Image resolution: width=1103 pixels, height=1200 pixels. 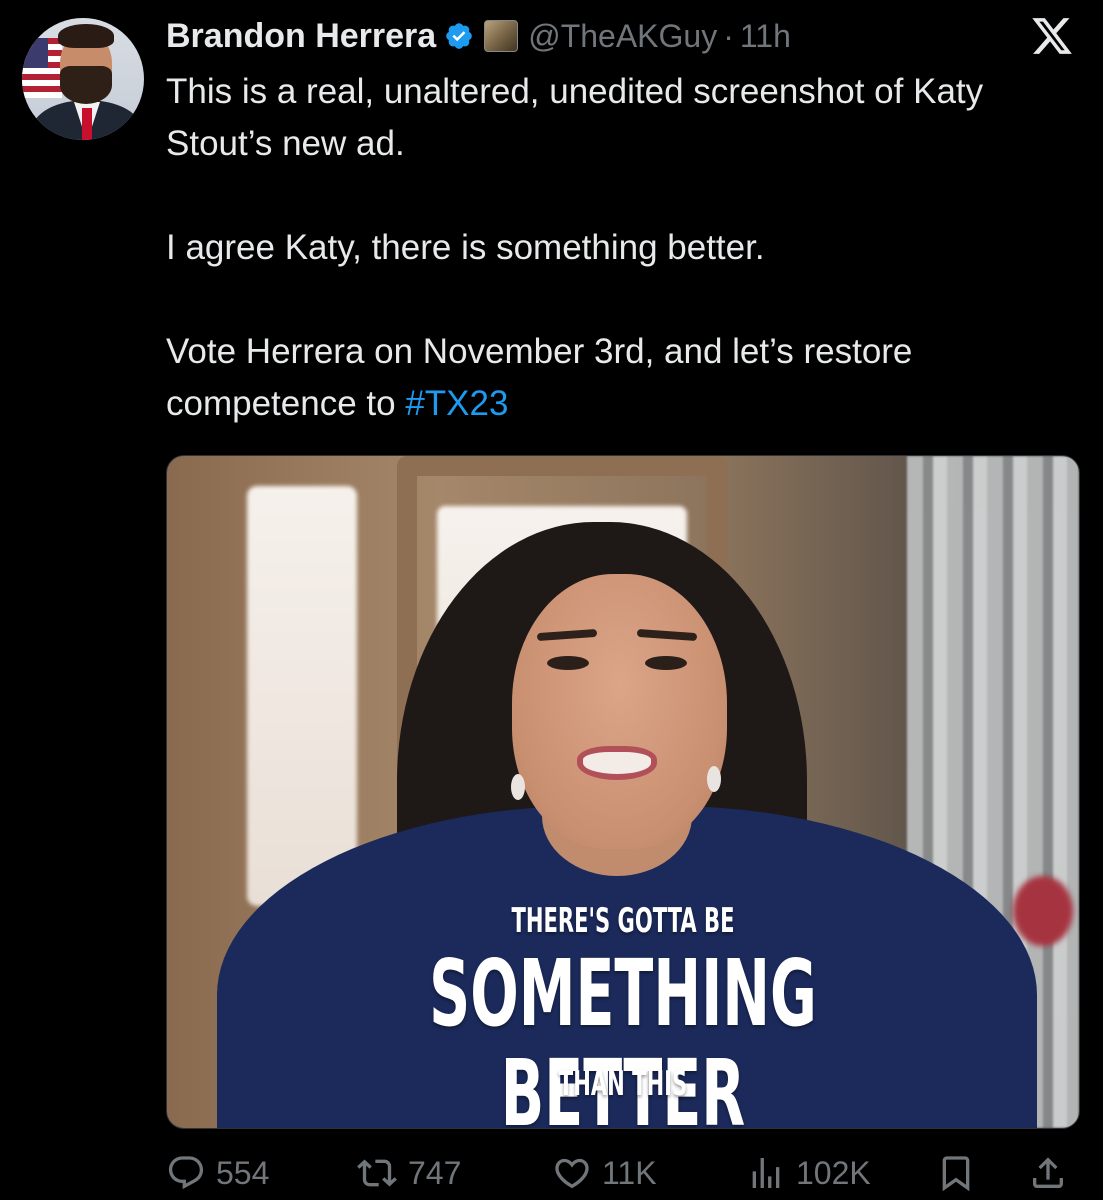 What do you see at coordinates (629, 1172) in the screenshot?
I see `like-count: 11K` at bounding box center [629, 1172].